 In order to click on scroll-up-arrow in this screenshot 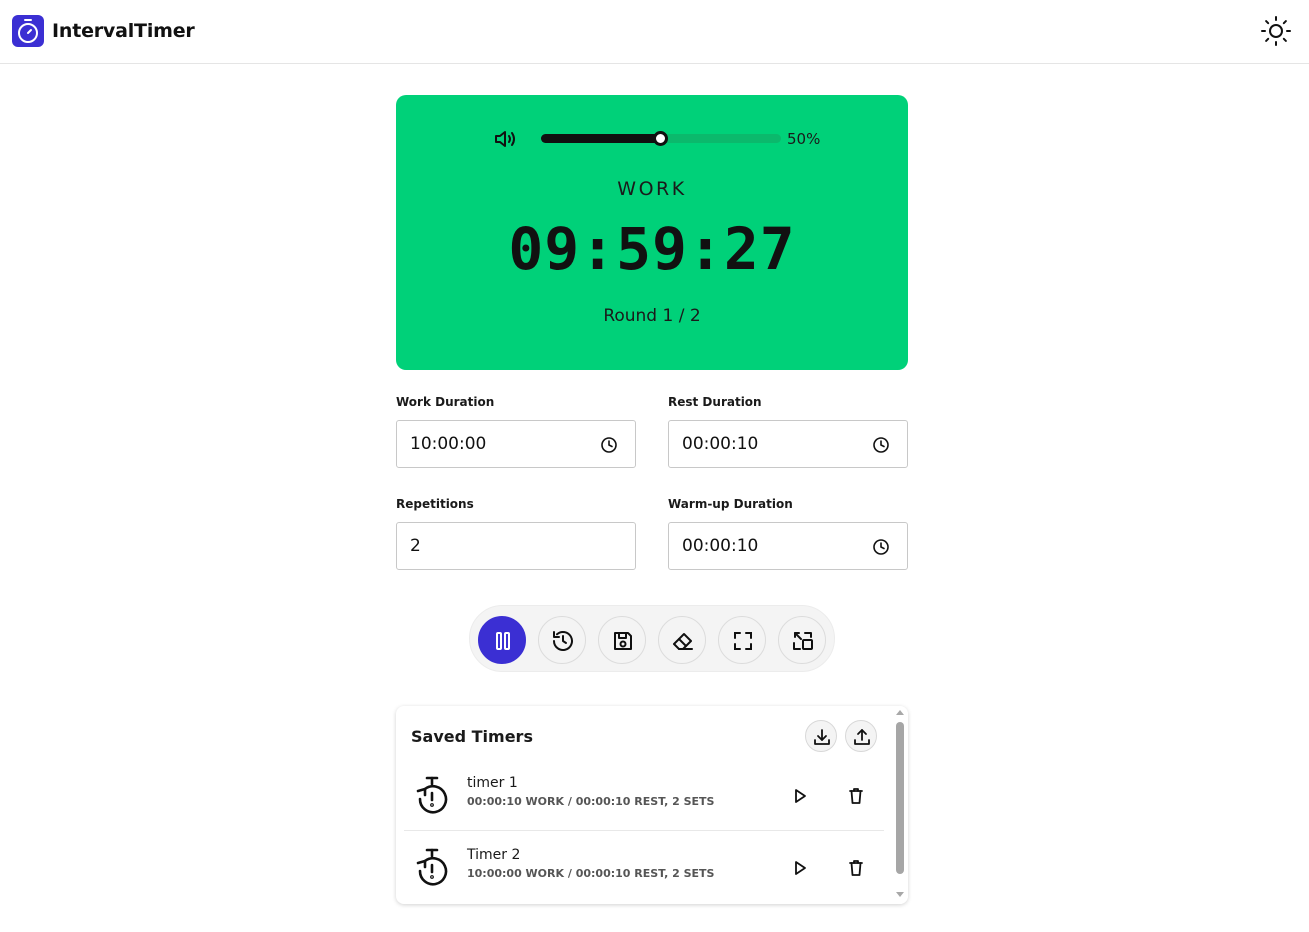, I will do `click(900, 712)`.